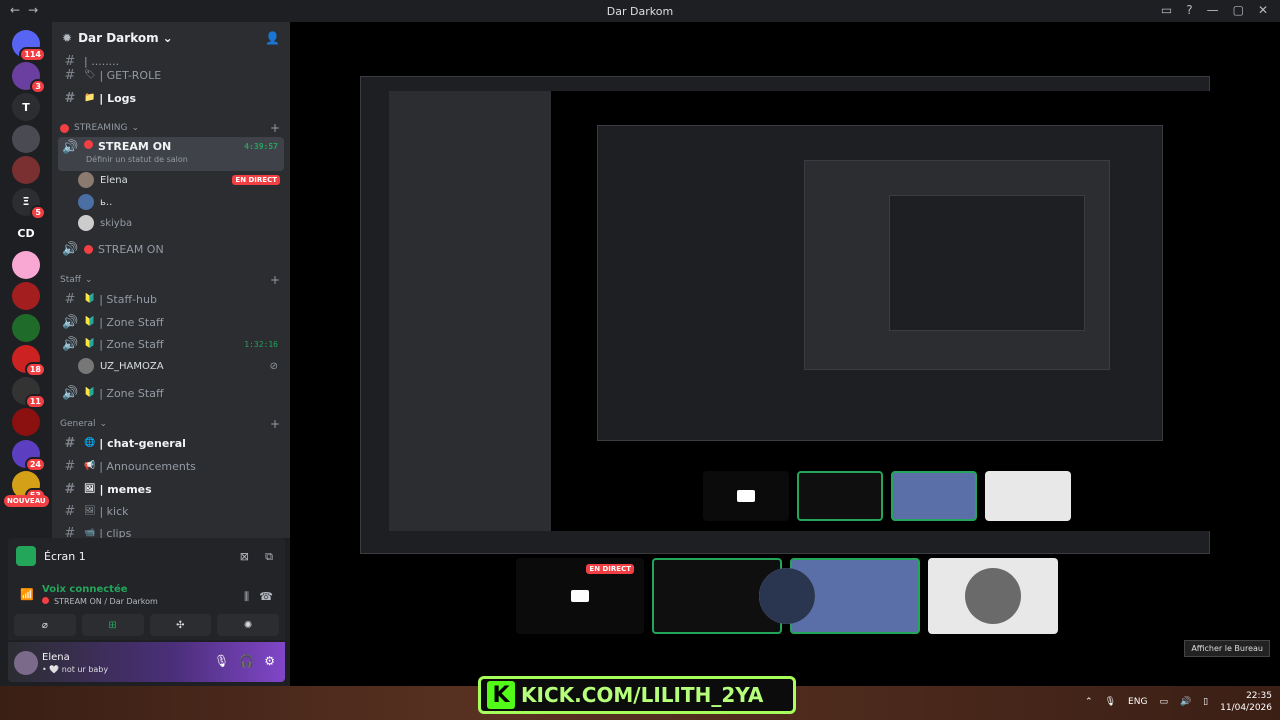  Describe the element at coordinates (1163, 702) in the screenshot. I see `network-icon: ▭` at that location.